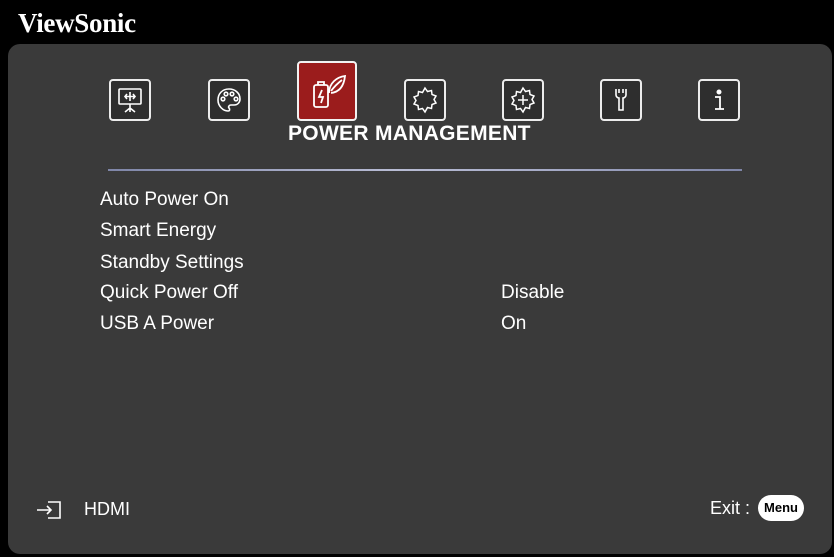 Image resolution: width=834 pixels, height=557 pixels. I want to click on tab-advanced-settings, so click(523, 100).